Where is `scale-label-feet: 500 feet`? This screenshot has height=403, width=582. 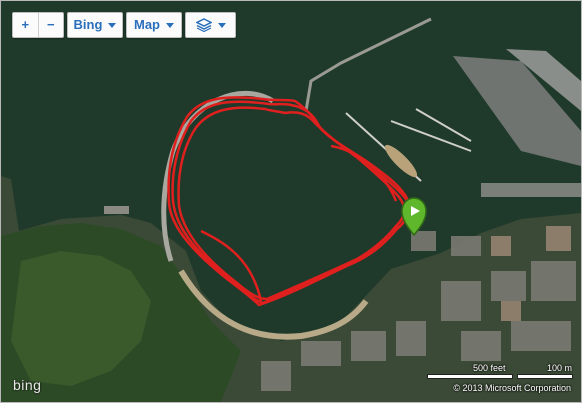
scale-label-feet: 500 feet is located at coordinates (489, 368).